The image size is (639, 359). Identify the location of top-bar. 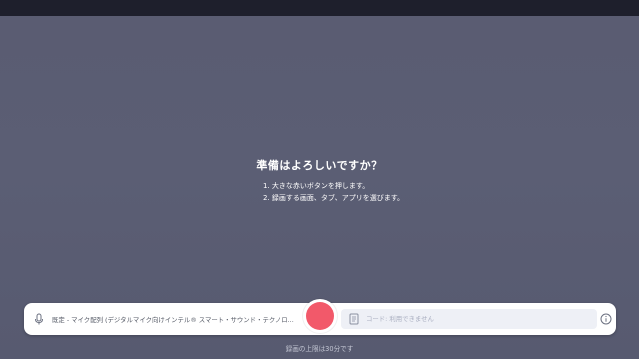
(319, 8).